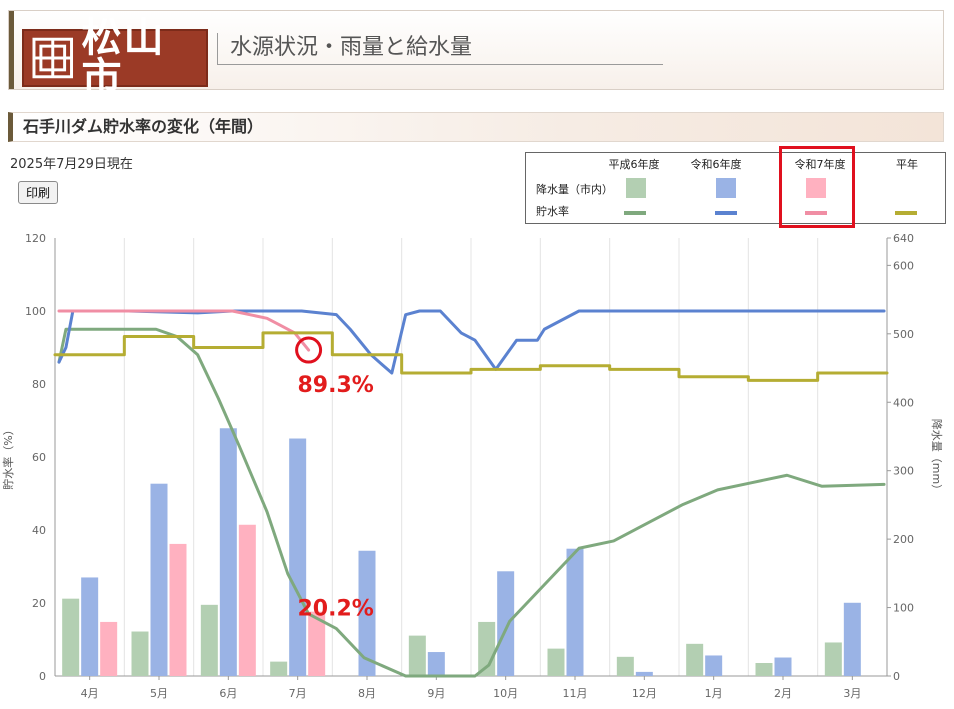 This screenshot has height=709, width=954. Describe the element at coordinates (574, 189) in the screenshot. I see `legend-row-rain: 降水量（市内）` at that location.